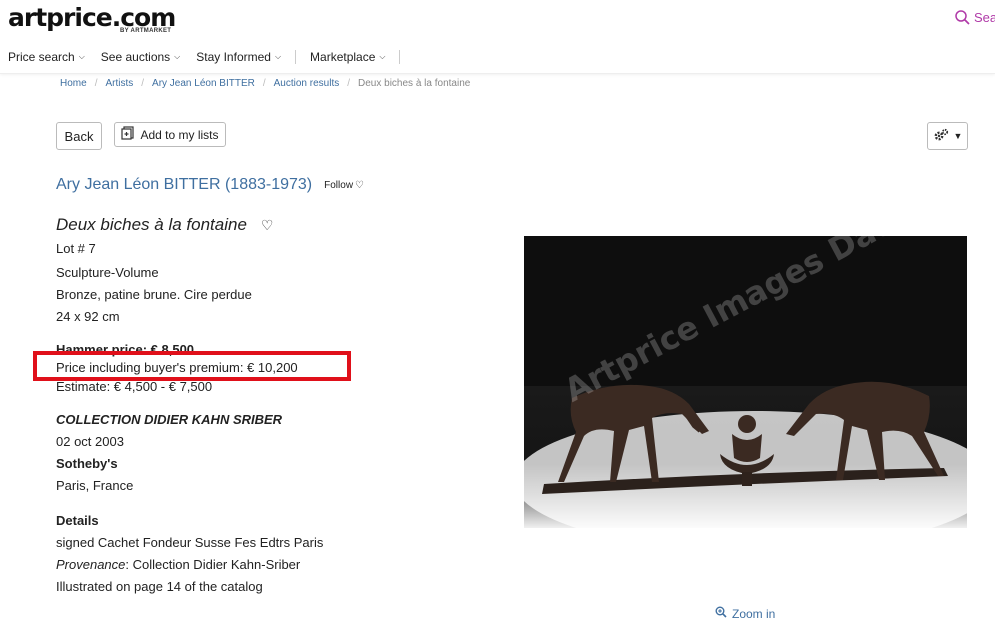 The width and height of the screenshot is (995, 631). I want to click on lot-title: Deux biches à la fontaine, so click(151, 224).